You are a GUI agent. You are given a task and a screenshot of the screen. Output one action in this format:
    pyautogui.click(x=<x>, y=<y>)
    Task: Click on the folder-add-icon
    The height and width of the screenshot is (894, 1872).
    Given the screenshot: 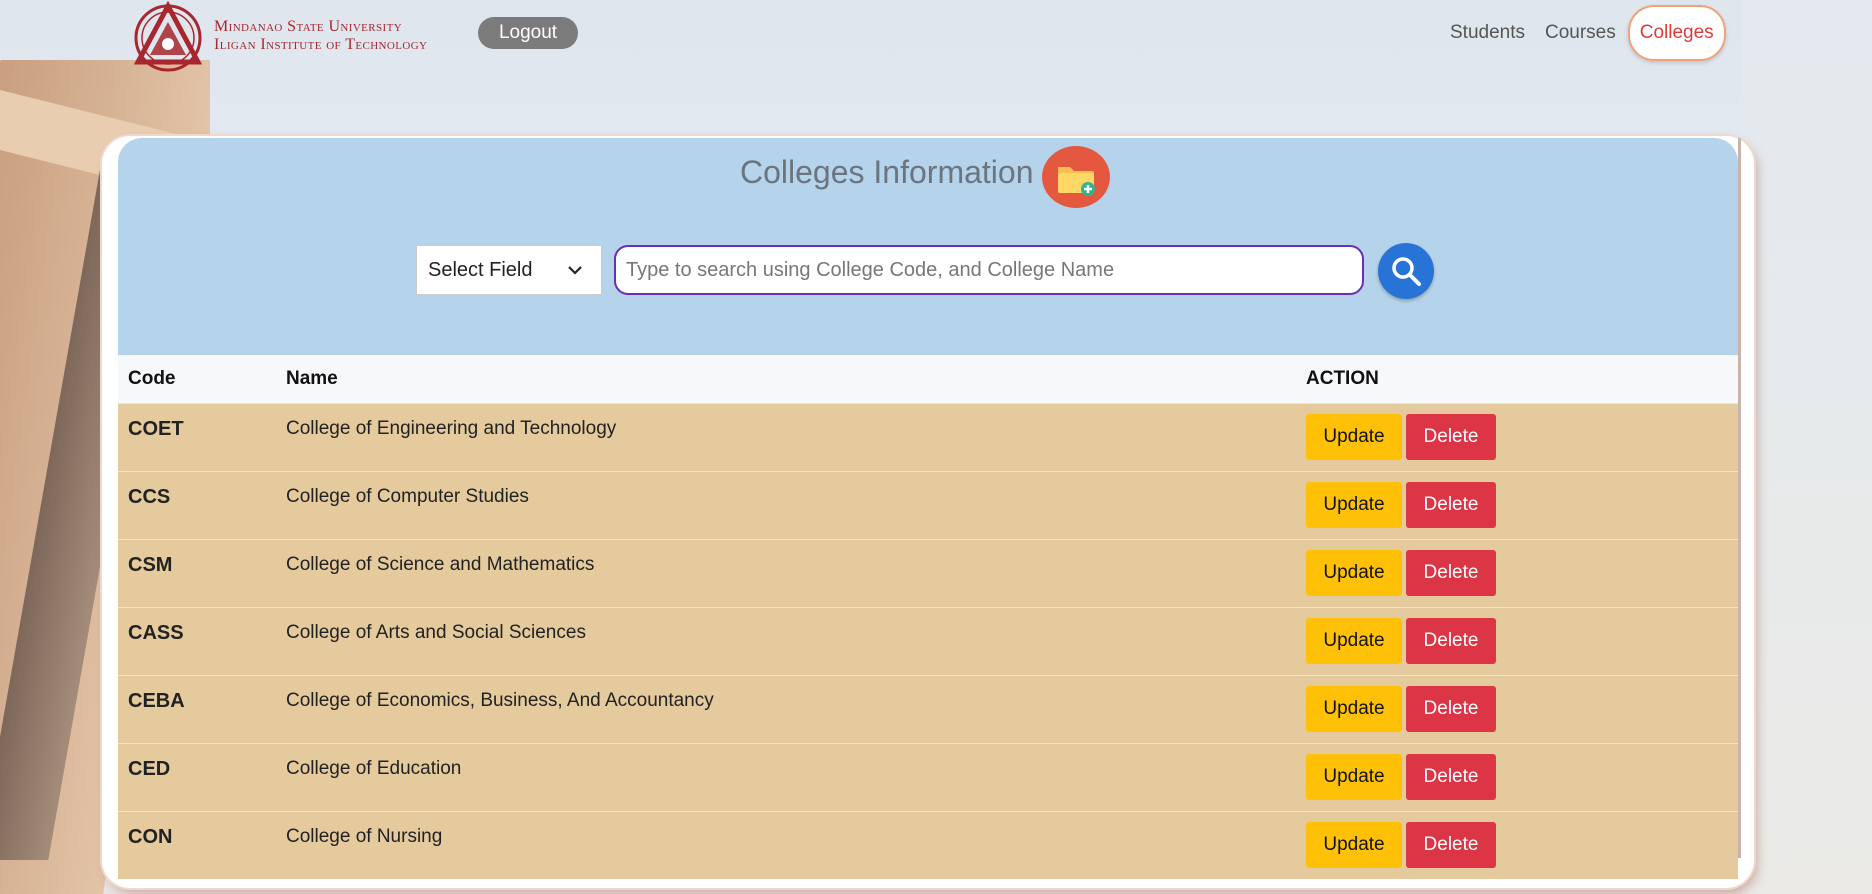 What is the action you would take?
    pyautogui.click(x=1076, y=181)
    